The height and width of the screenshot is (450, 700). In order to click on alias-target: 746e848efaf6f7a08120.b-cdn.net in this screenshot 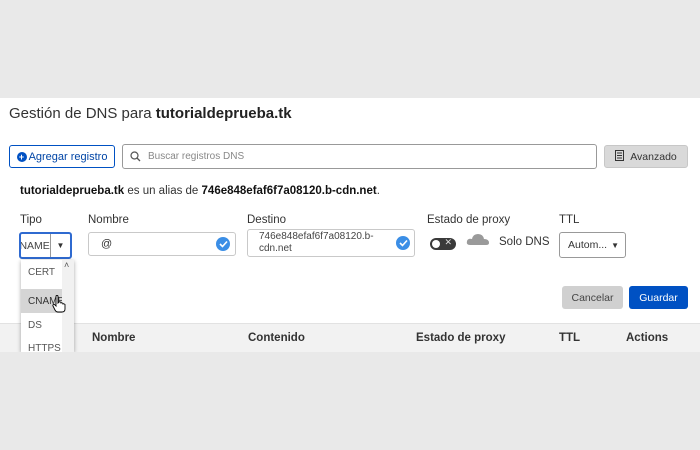, I will do `click(289, 191)`.